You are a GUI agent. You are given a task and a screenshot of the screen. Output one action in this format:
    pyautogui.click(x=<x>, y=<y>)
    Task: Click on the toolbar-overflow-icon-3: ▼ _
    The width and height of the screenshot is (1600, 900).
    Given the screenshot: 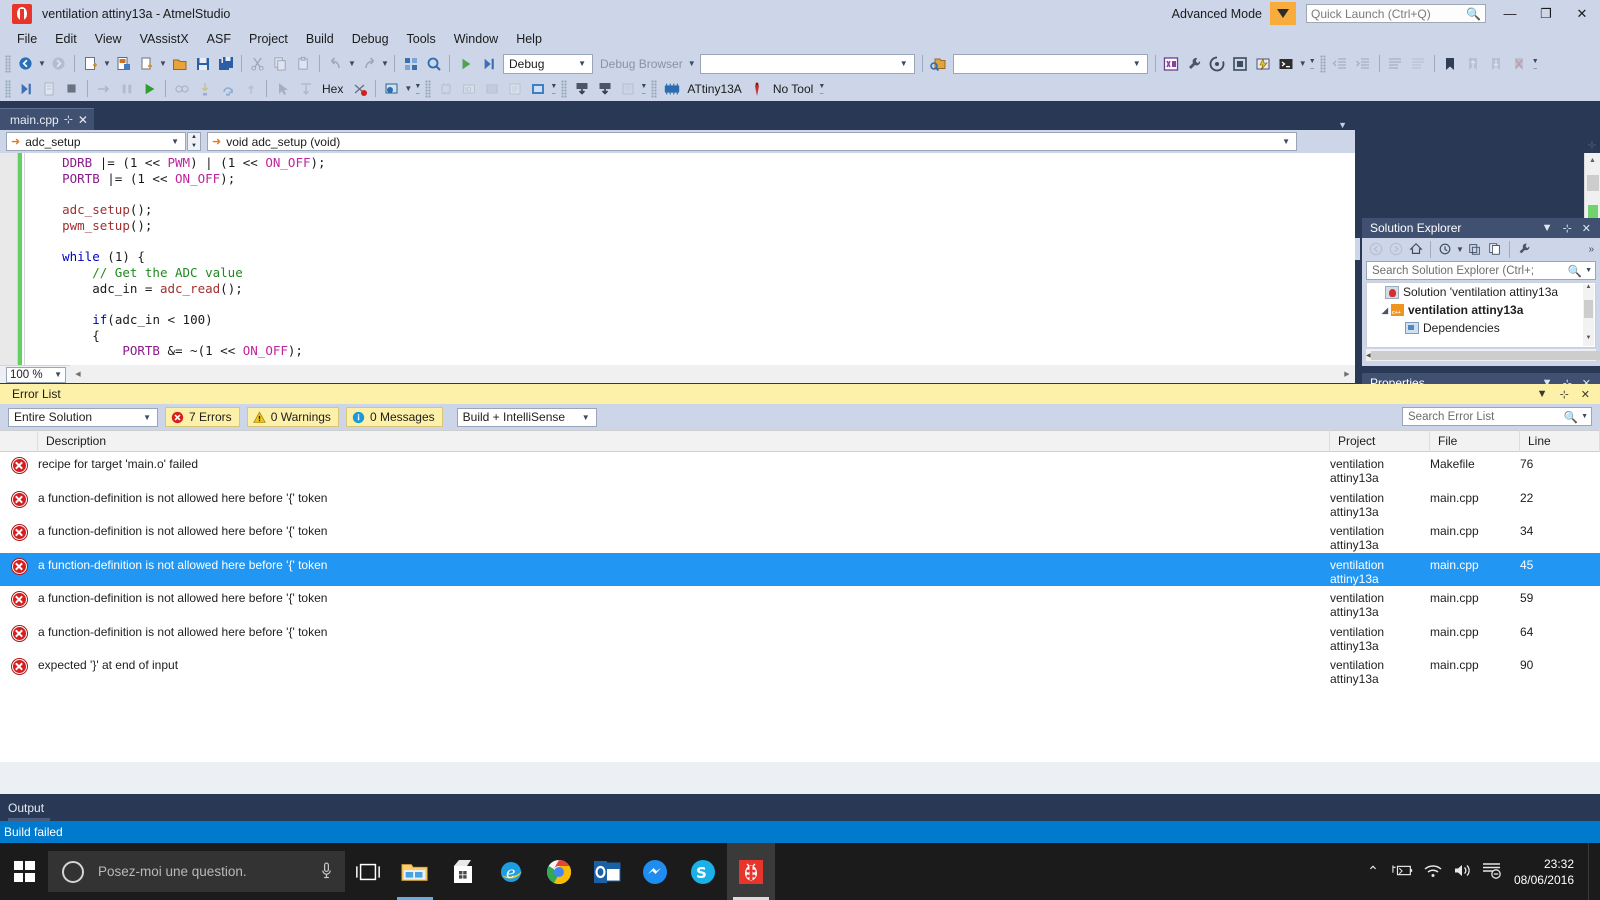 What is the action you would take?
    pyautogui.click(x=417, y=88)
    